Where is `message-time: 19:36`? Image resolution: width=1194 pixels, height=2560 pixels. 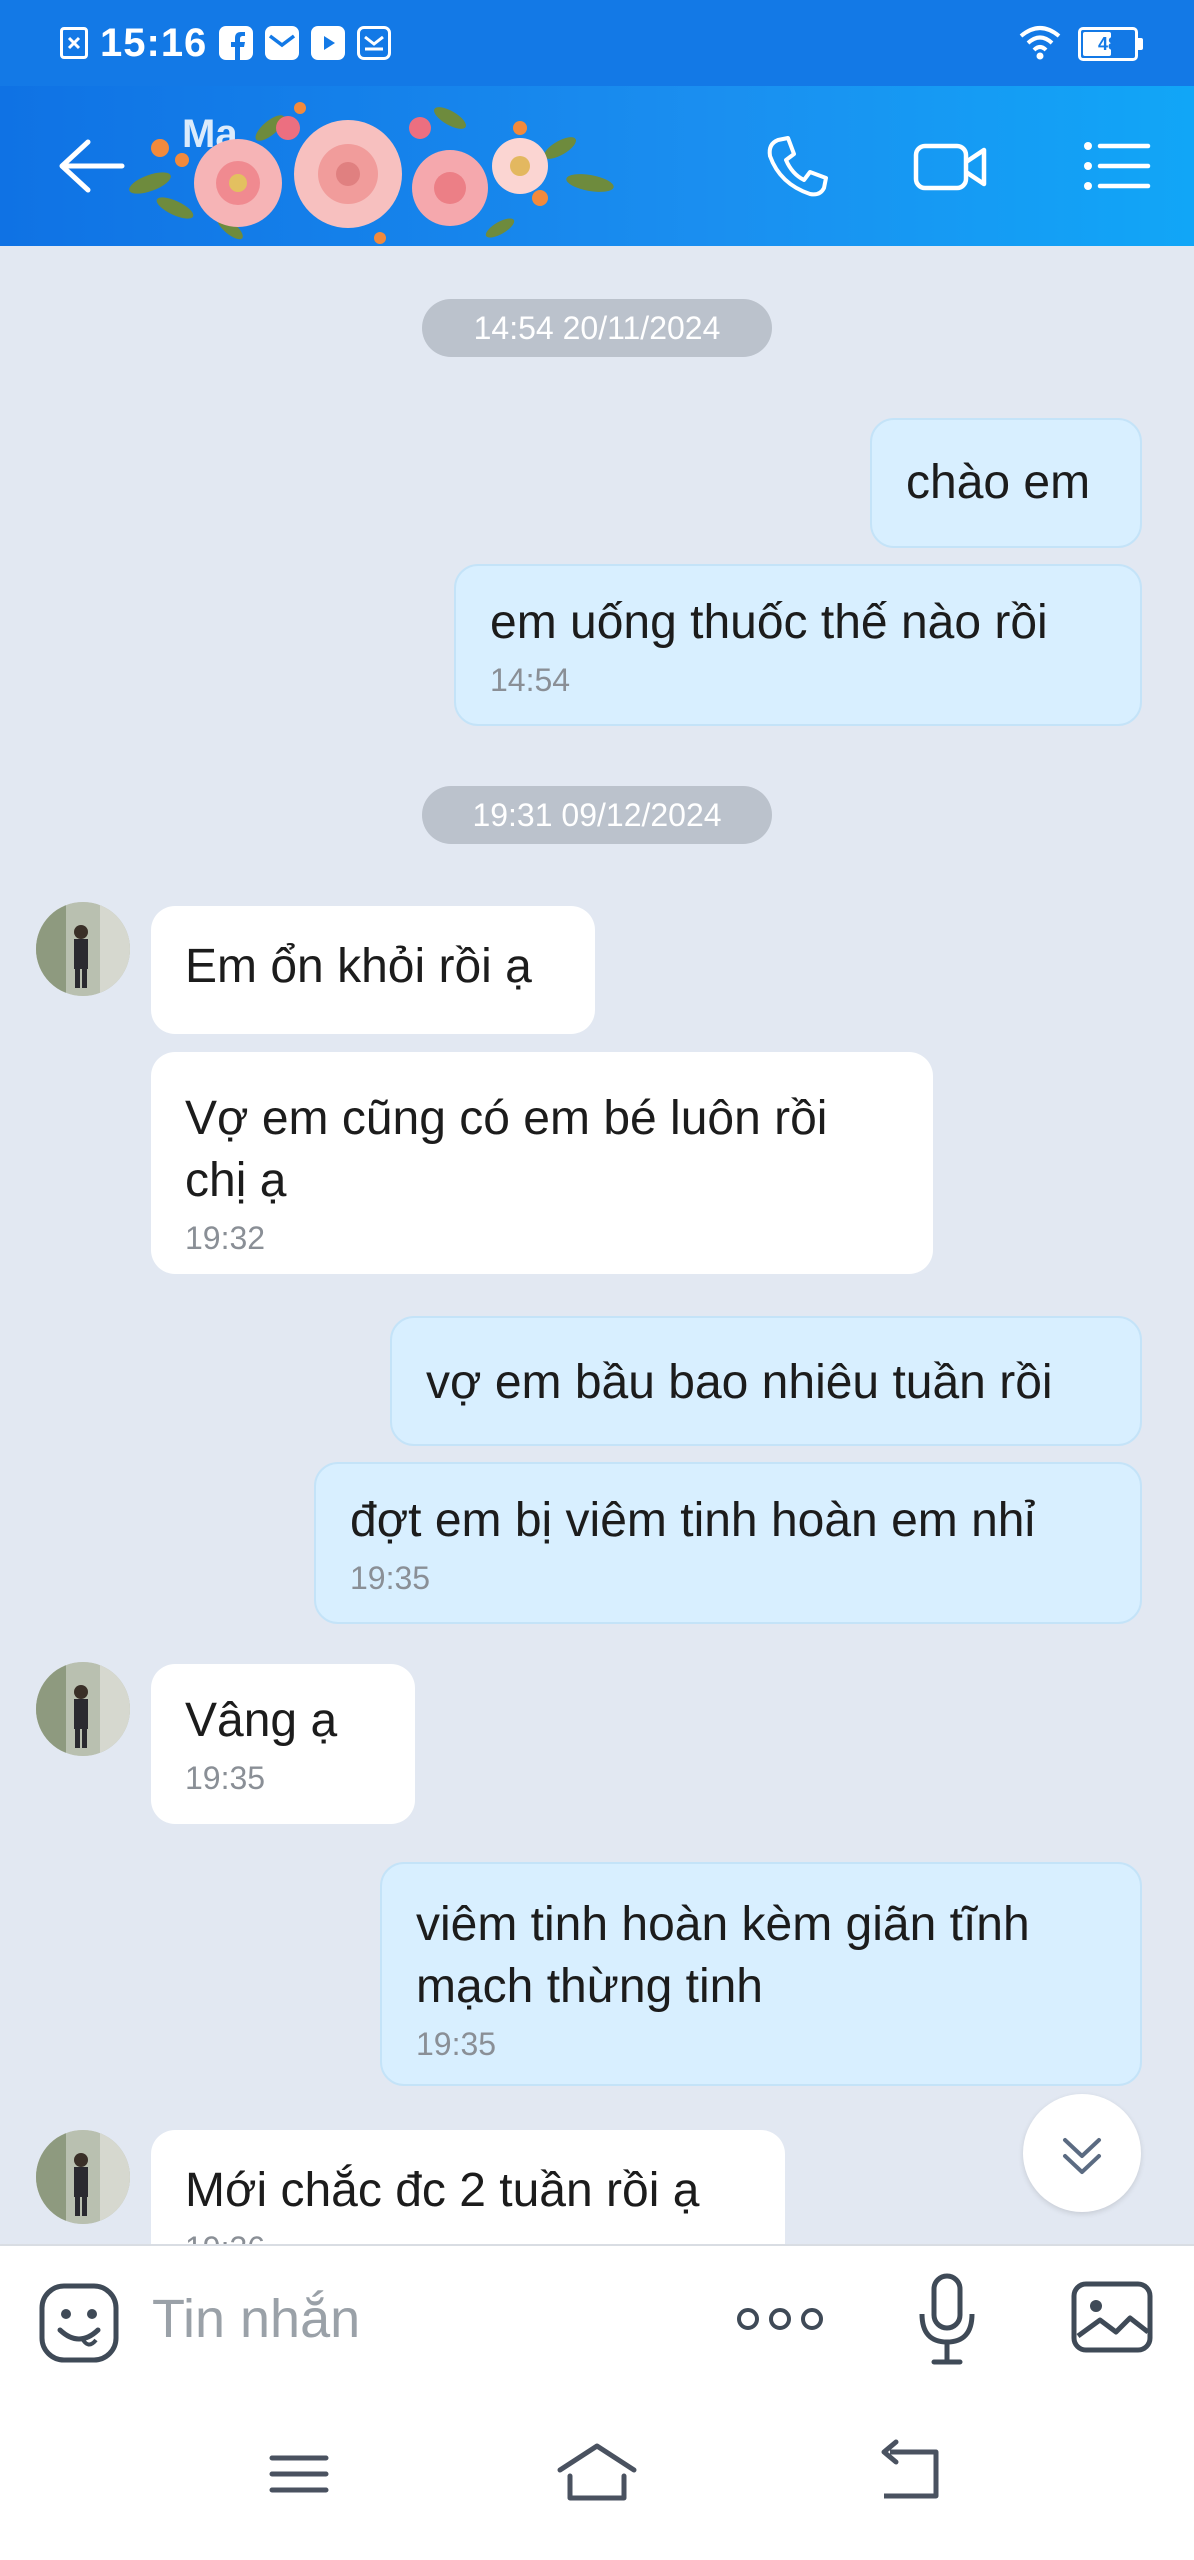 message-time: 19:36 is located at coordinates (468, 2236).